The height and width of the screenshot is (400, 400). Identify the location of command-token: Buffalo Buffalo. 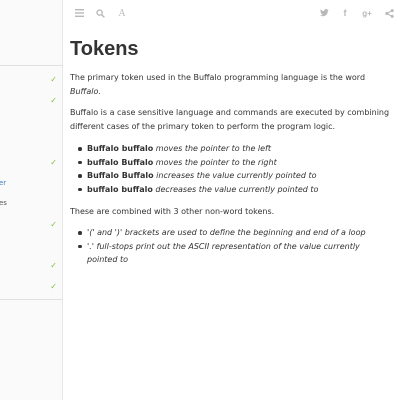
(120, 175).